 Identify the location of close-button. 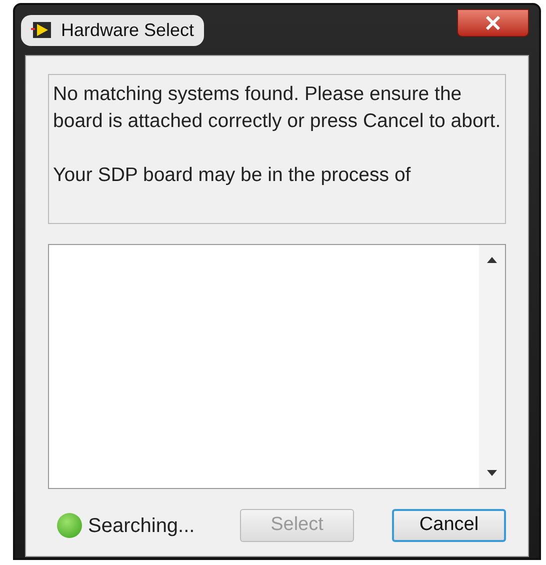
(493, 23).